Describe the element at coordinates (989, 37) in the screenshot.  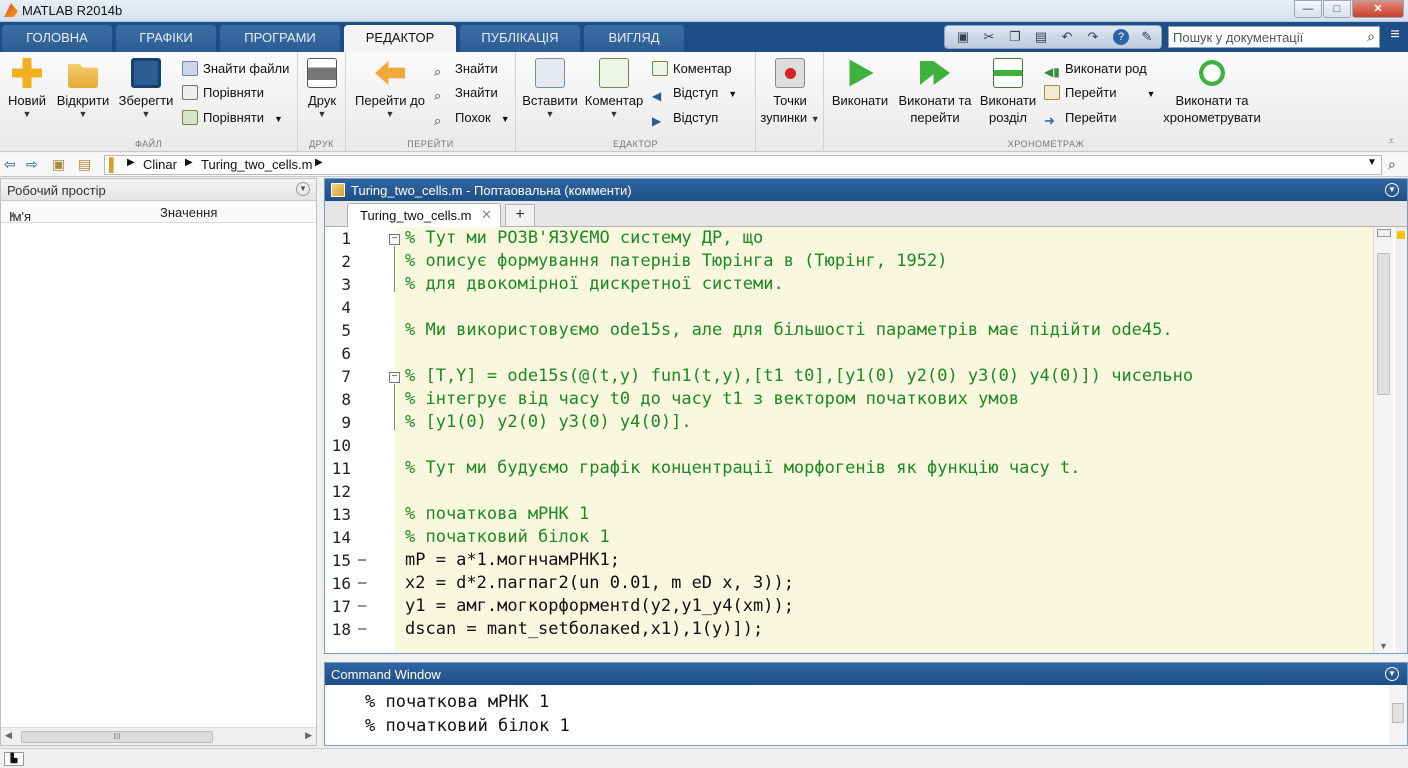
I see `cut-icon: ✂` at that location.